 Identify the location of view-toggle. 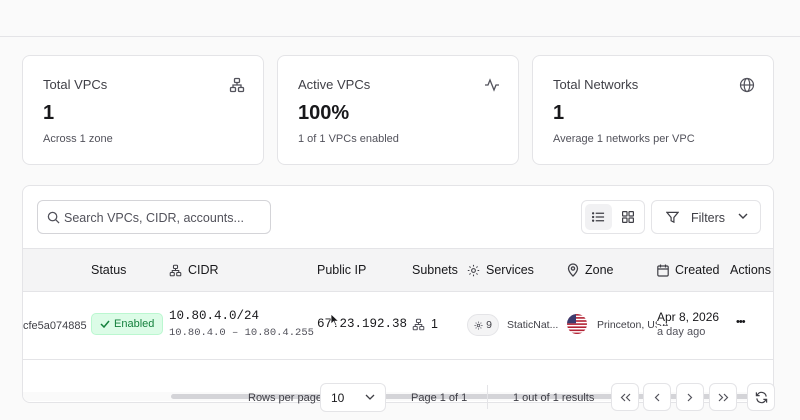
(613, 217).